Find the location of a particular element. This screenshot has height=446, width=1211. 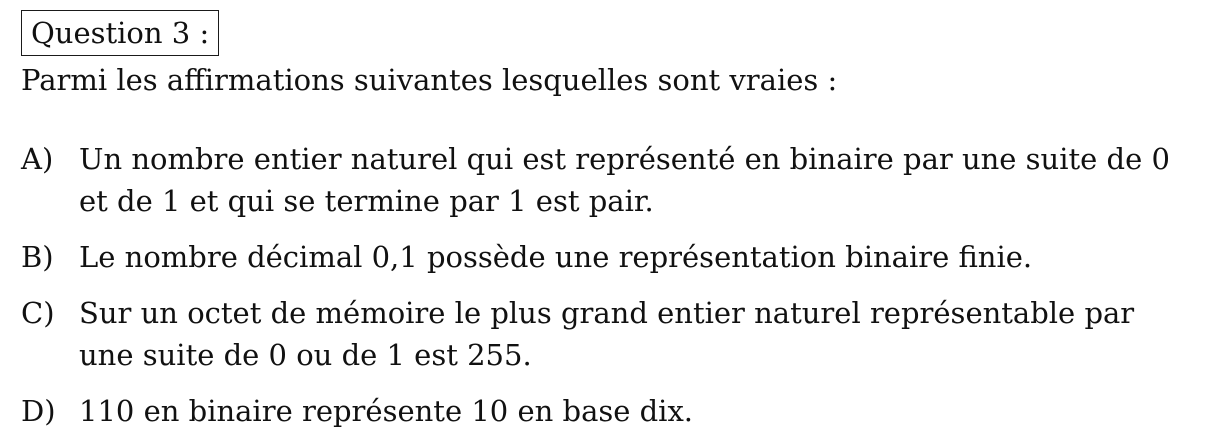

question-label-box: Question 3 : is located at coordinates (120, 33).